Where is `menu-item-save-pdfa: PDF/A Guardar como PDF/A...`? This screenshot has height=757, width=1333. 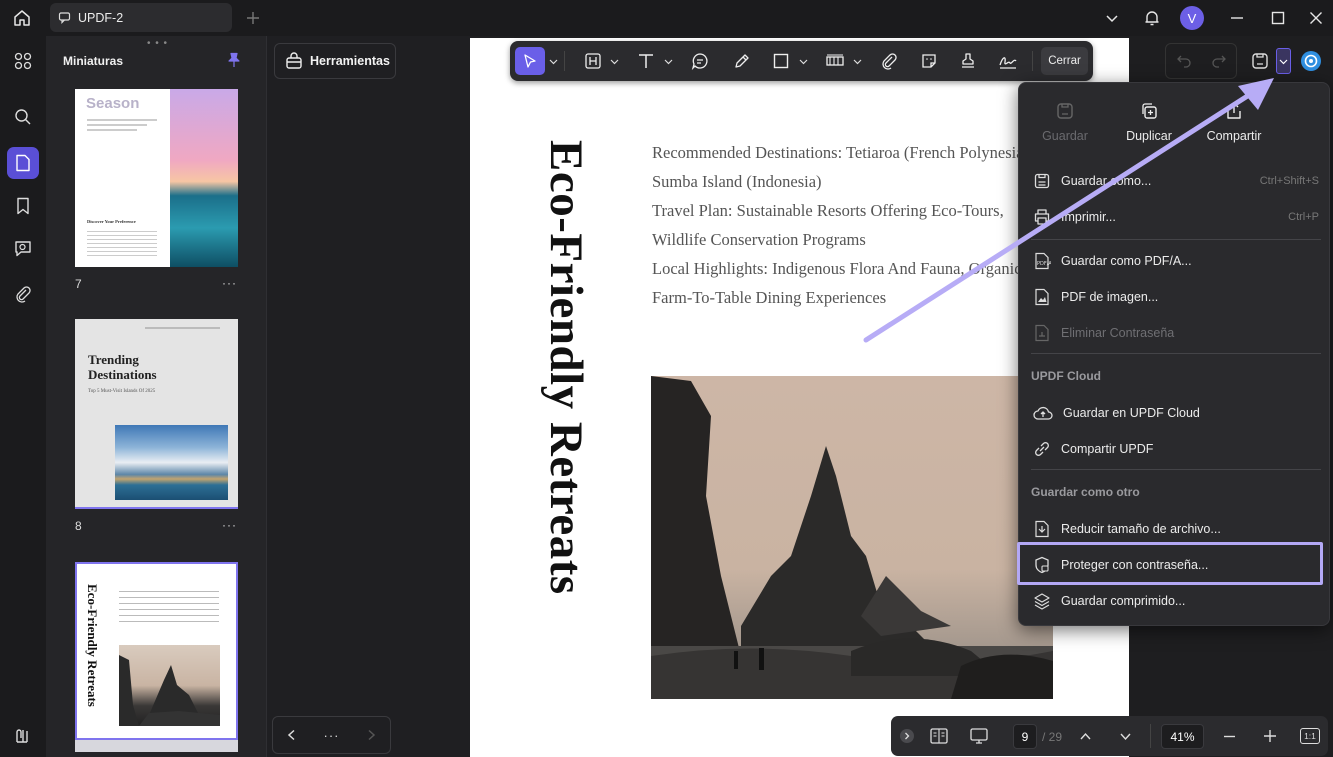 menu-item-save-pdfa: PDF/A Guardar como PDF/A... is located at coordinates (1176, 261).